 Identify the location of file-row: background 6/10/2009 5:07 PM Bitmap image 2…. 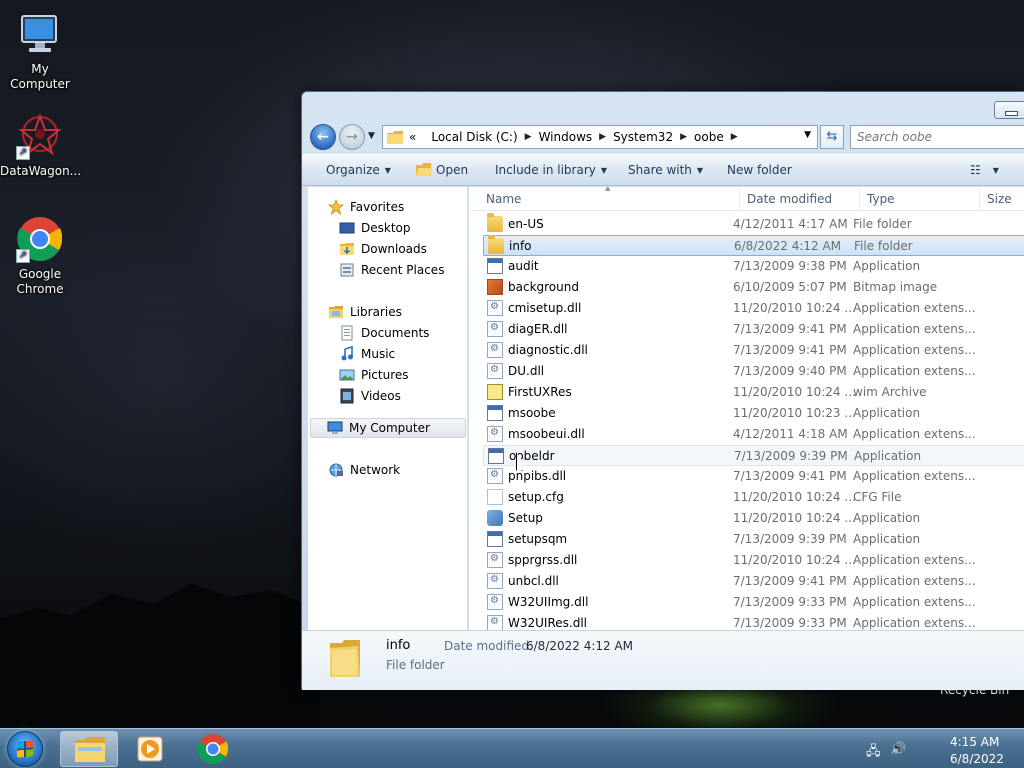
(753, 287).